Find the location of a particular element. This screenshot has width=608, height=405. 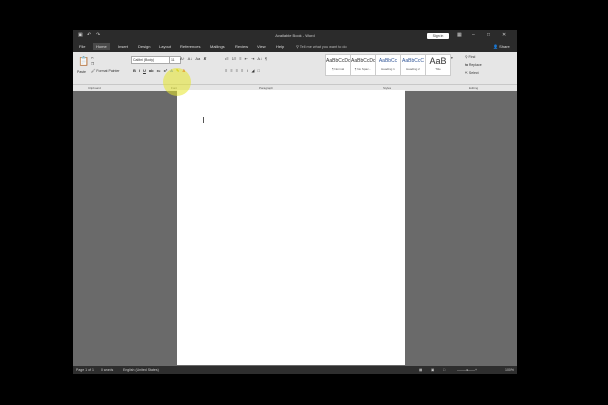

bold-icon: B is located at coordinates (134, 70).